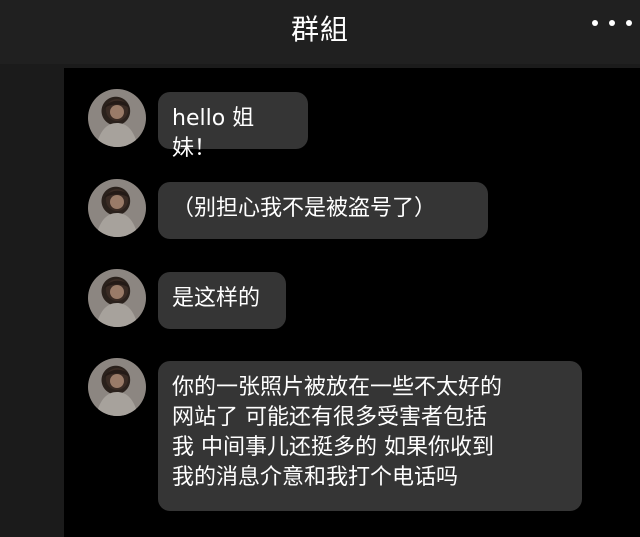 The width and height of the screenshot is (640, 537). I want to click on top-bar: 群組, so click(320, 32).